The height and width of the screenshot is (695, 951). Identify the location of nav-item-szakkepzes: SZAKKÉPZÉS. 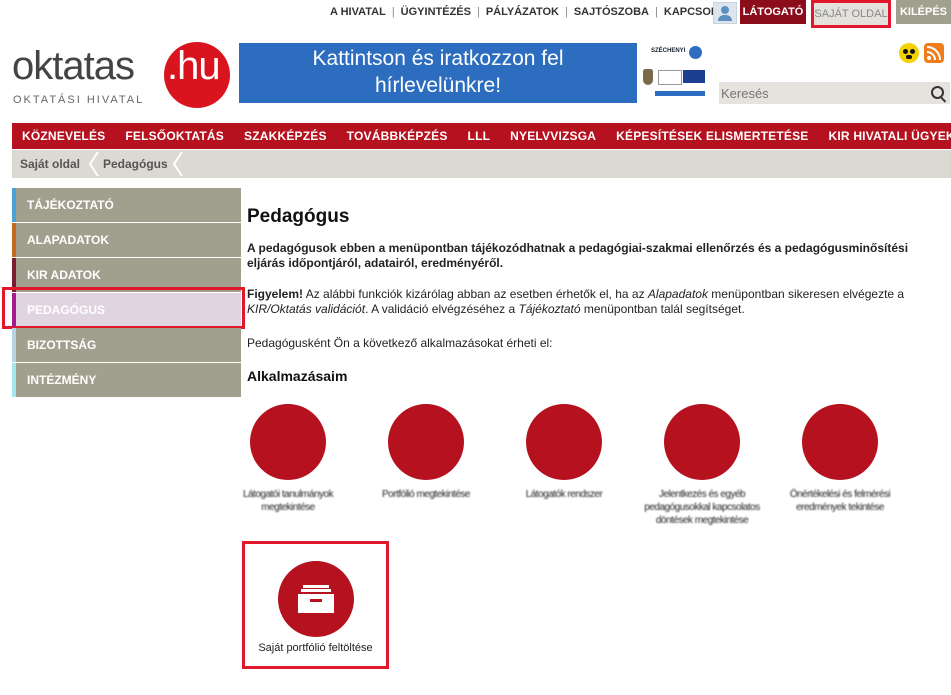
(285, 136).